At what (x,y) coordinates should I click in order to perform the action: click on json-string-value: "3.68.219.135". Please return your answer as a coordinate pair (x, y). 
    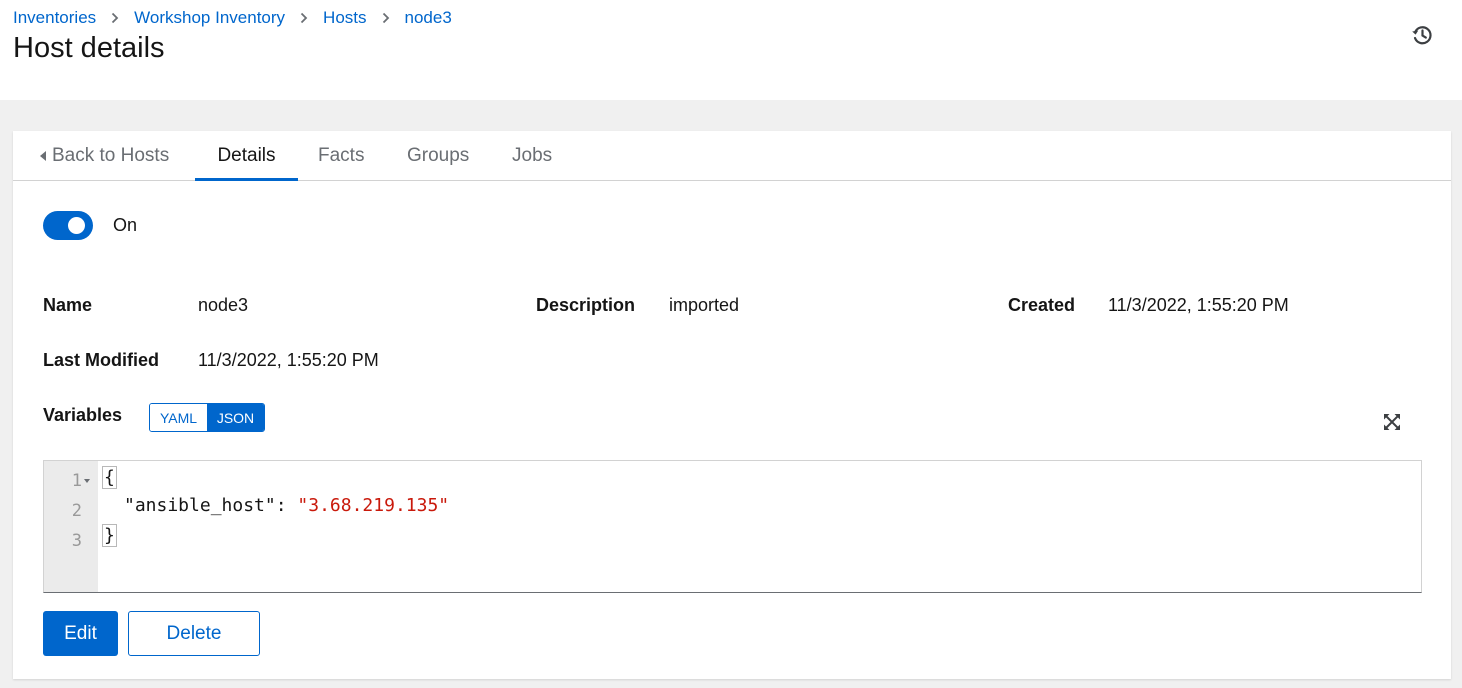
    Looking at the image, I should click on (373, 505).